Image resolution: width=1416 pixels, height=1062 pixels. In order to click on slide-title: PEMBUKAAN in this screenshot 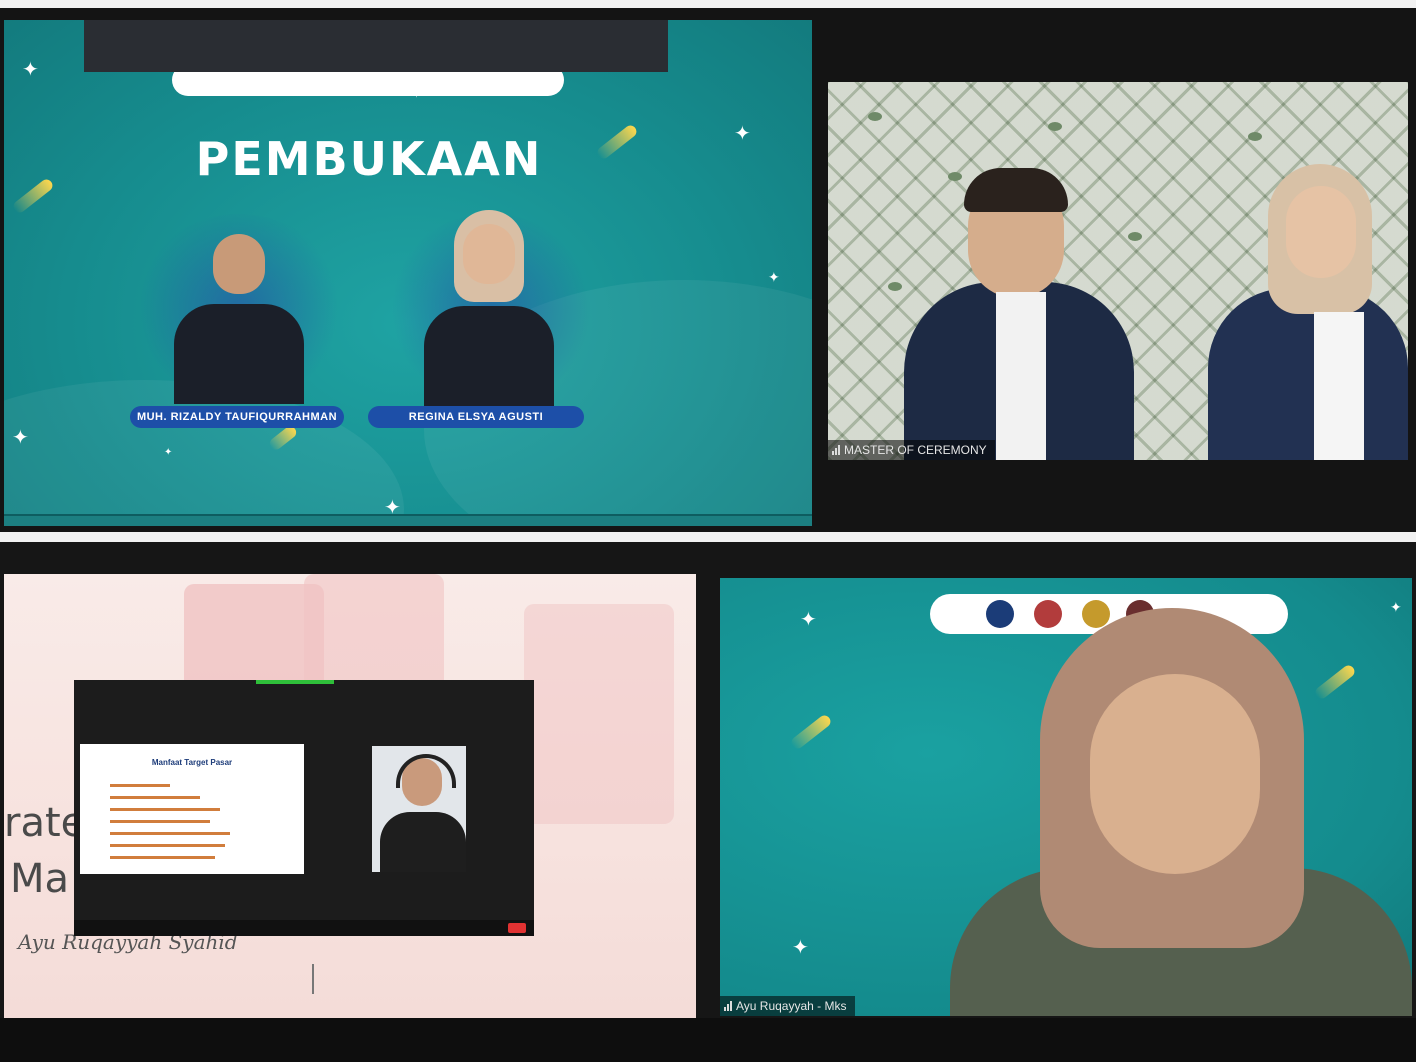, I will do `click(369, 159)`.